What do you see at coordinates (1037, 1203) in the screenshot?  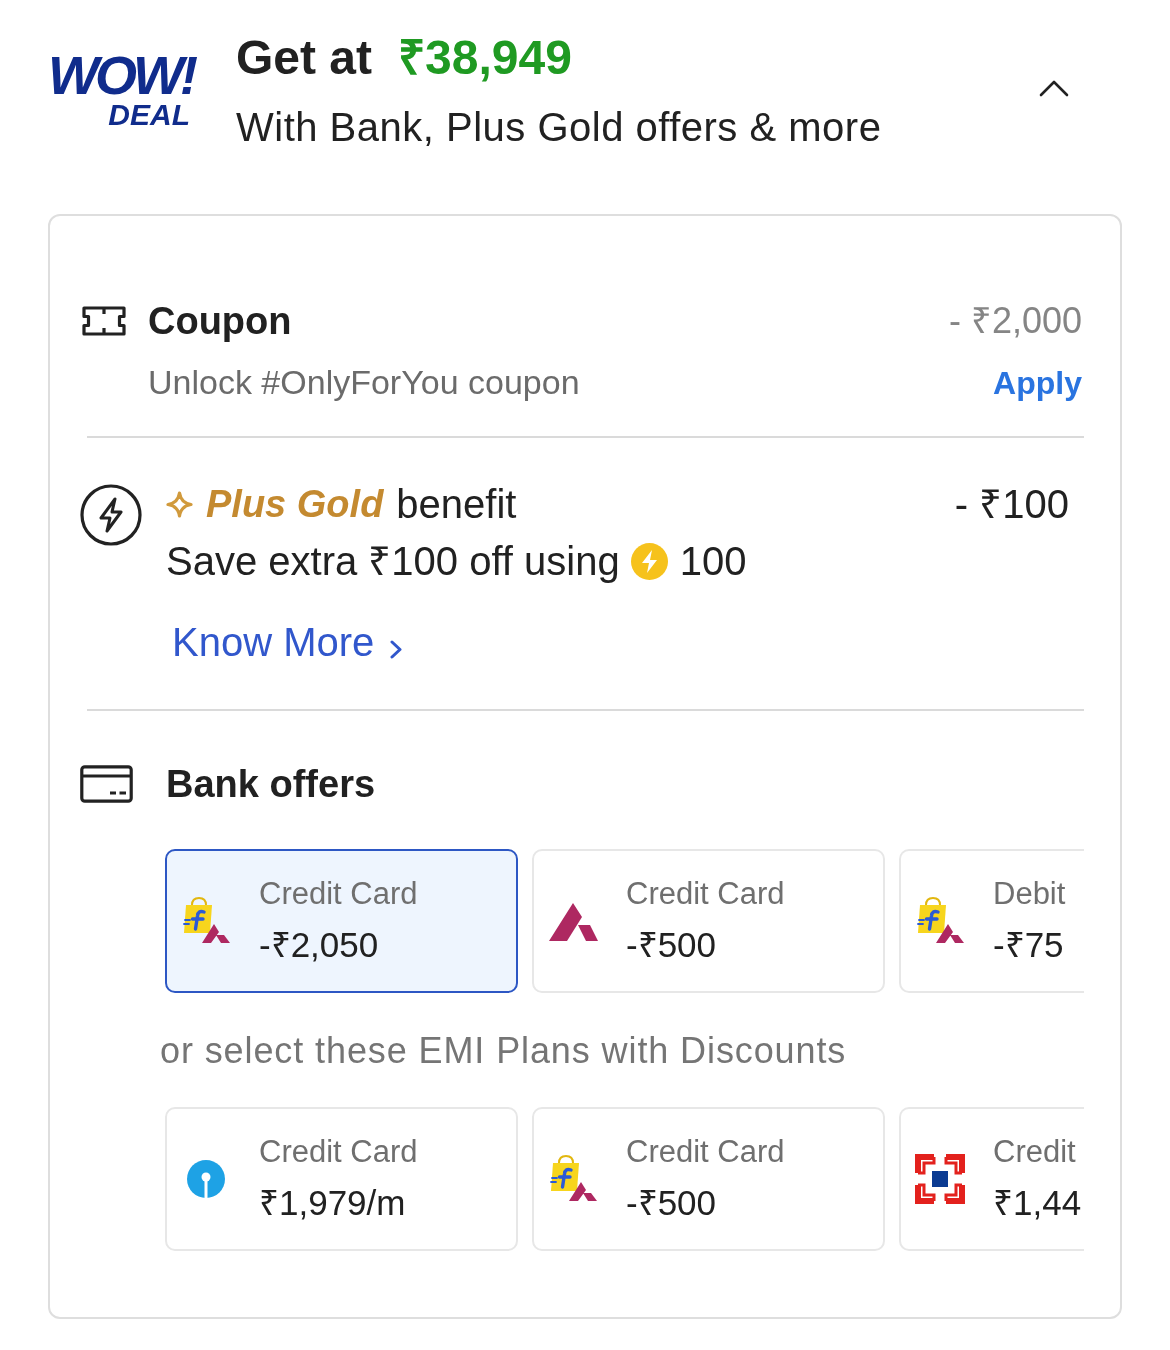 I see `offer-amount: ₹1,44` at bounding box center [1037, 1203].